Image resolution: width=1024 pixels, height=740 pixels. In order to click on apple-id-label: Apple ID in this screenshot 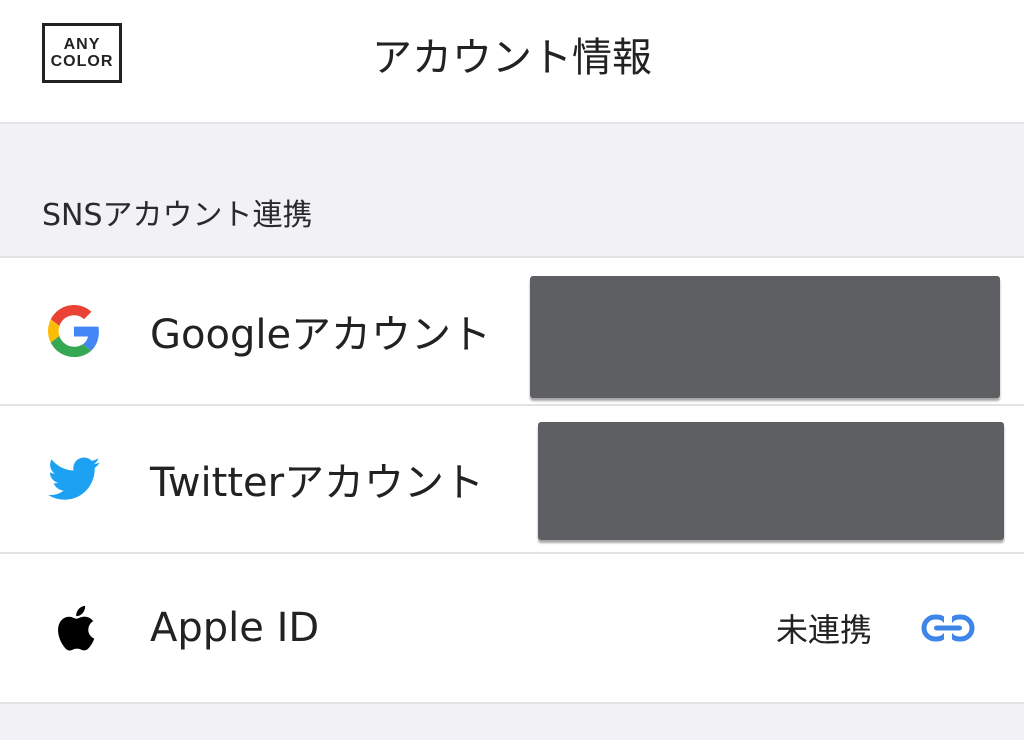, I will do `click(235, 628)`.